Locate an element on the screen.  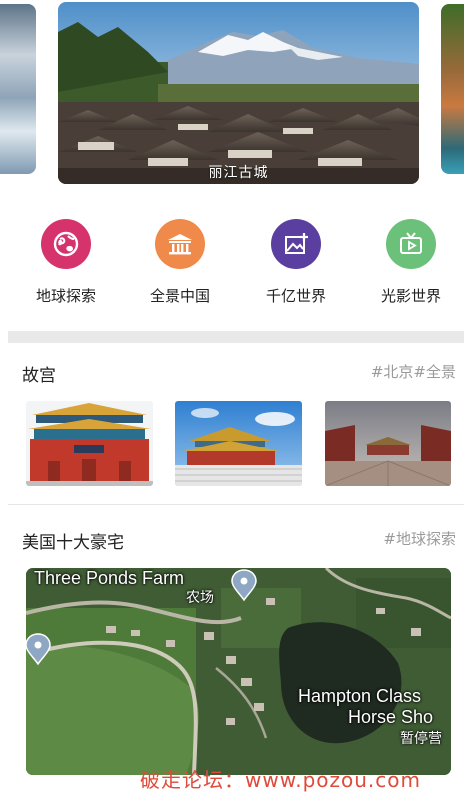
category-earth-explore: 地球探索 is located at coordinates (66, 262).